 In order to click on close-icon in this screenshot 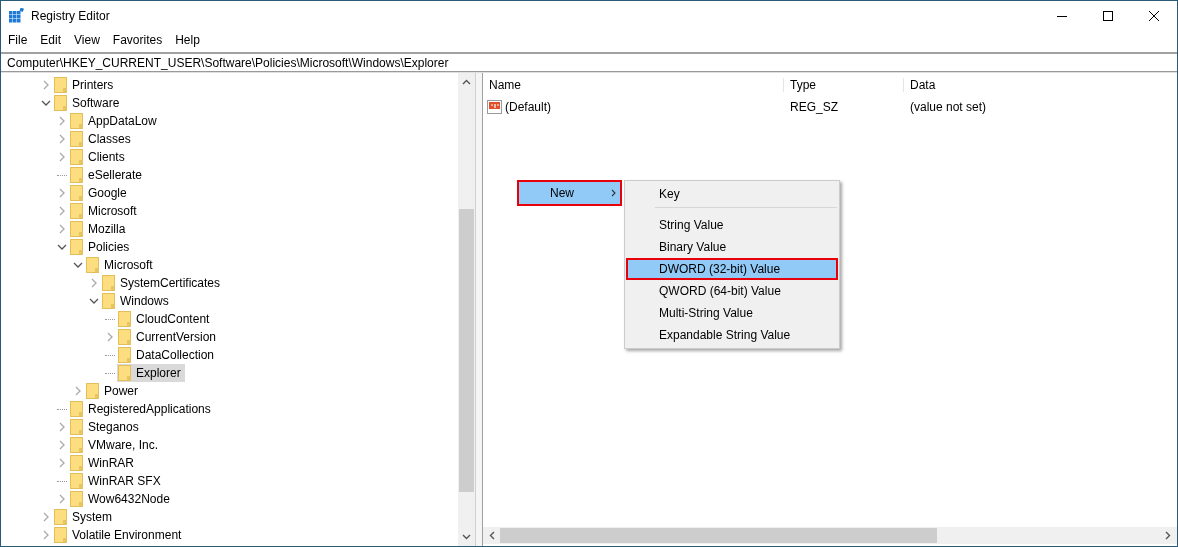, I will do `click(1154, 15)`.